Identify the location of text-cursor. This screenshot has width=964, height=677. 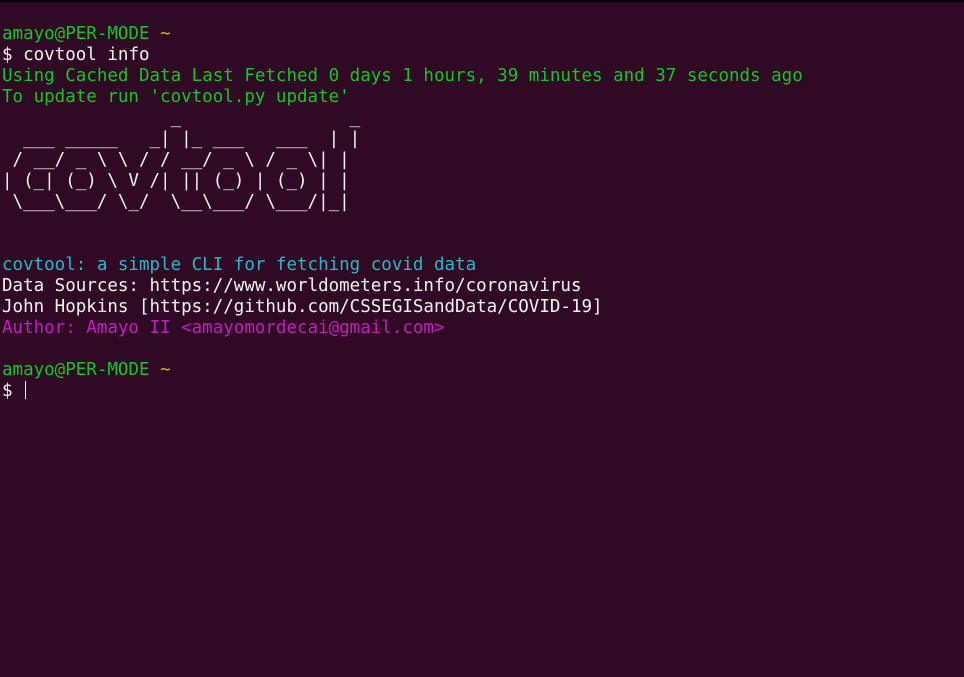
(26, 390).